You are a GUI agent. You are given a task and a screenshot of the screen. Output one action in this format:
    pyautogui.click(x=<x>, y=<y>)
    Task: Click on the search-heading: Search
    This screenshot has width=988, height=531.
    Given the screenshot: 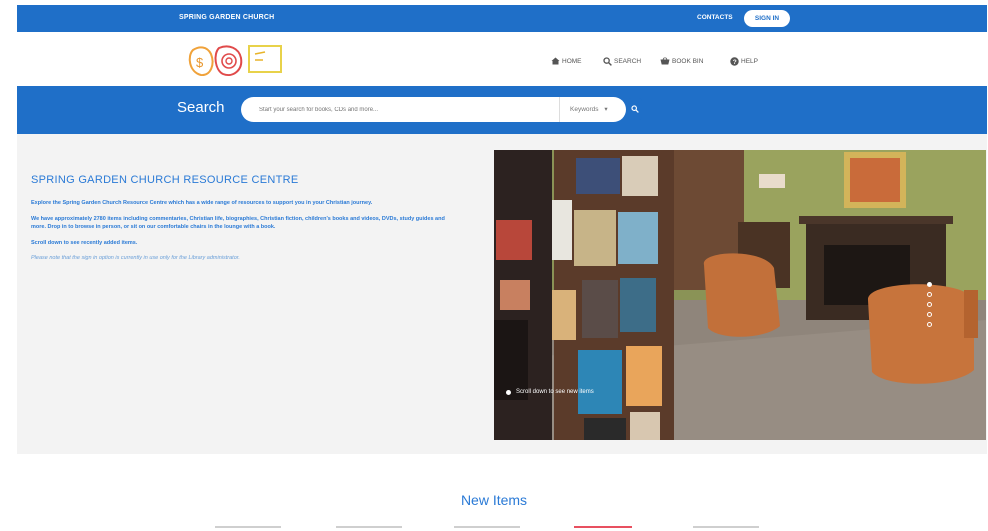 What is the action you would take?
    pyautogui.click(x=201, y=107)
    